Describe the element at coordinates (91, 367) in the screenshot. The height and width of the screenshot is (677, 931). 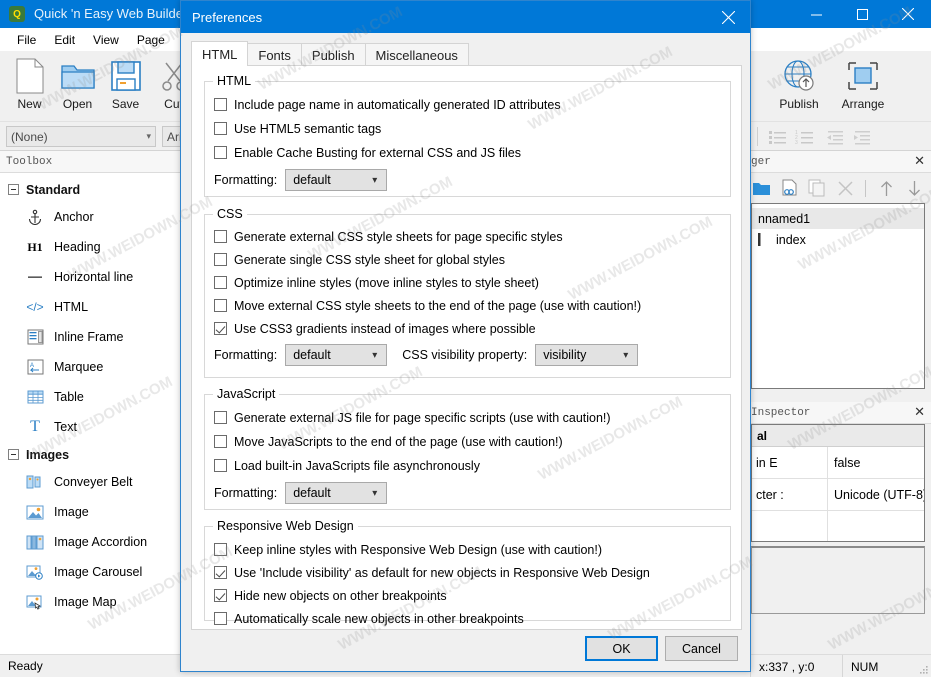
I see `toolbox-item-marquee: A Marquee` at that location.